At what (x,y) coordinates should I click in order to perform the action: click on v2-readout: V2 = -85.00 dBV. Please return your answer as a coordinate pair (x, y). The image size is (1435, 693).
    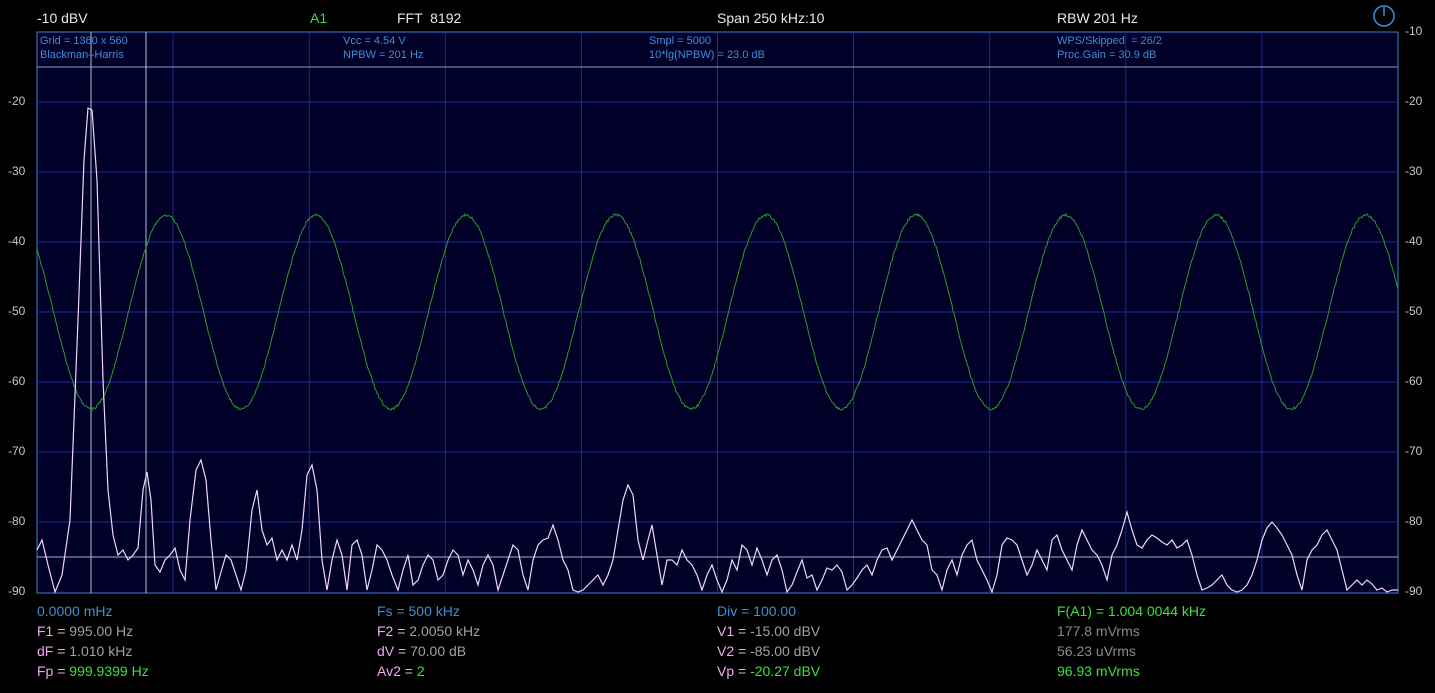
    Looking at the image, I should click on (768, 651).